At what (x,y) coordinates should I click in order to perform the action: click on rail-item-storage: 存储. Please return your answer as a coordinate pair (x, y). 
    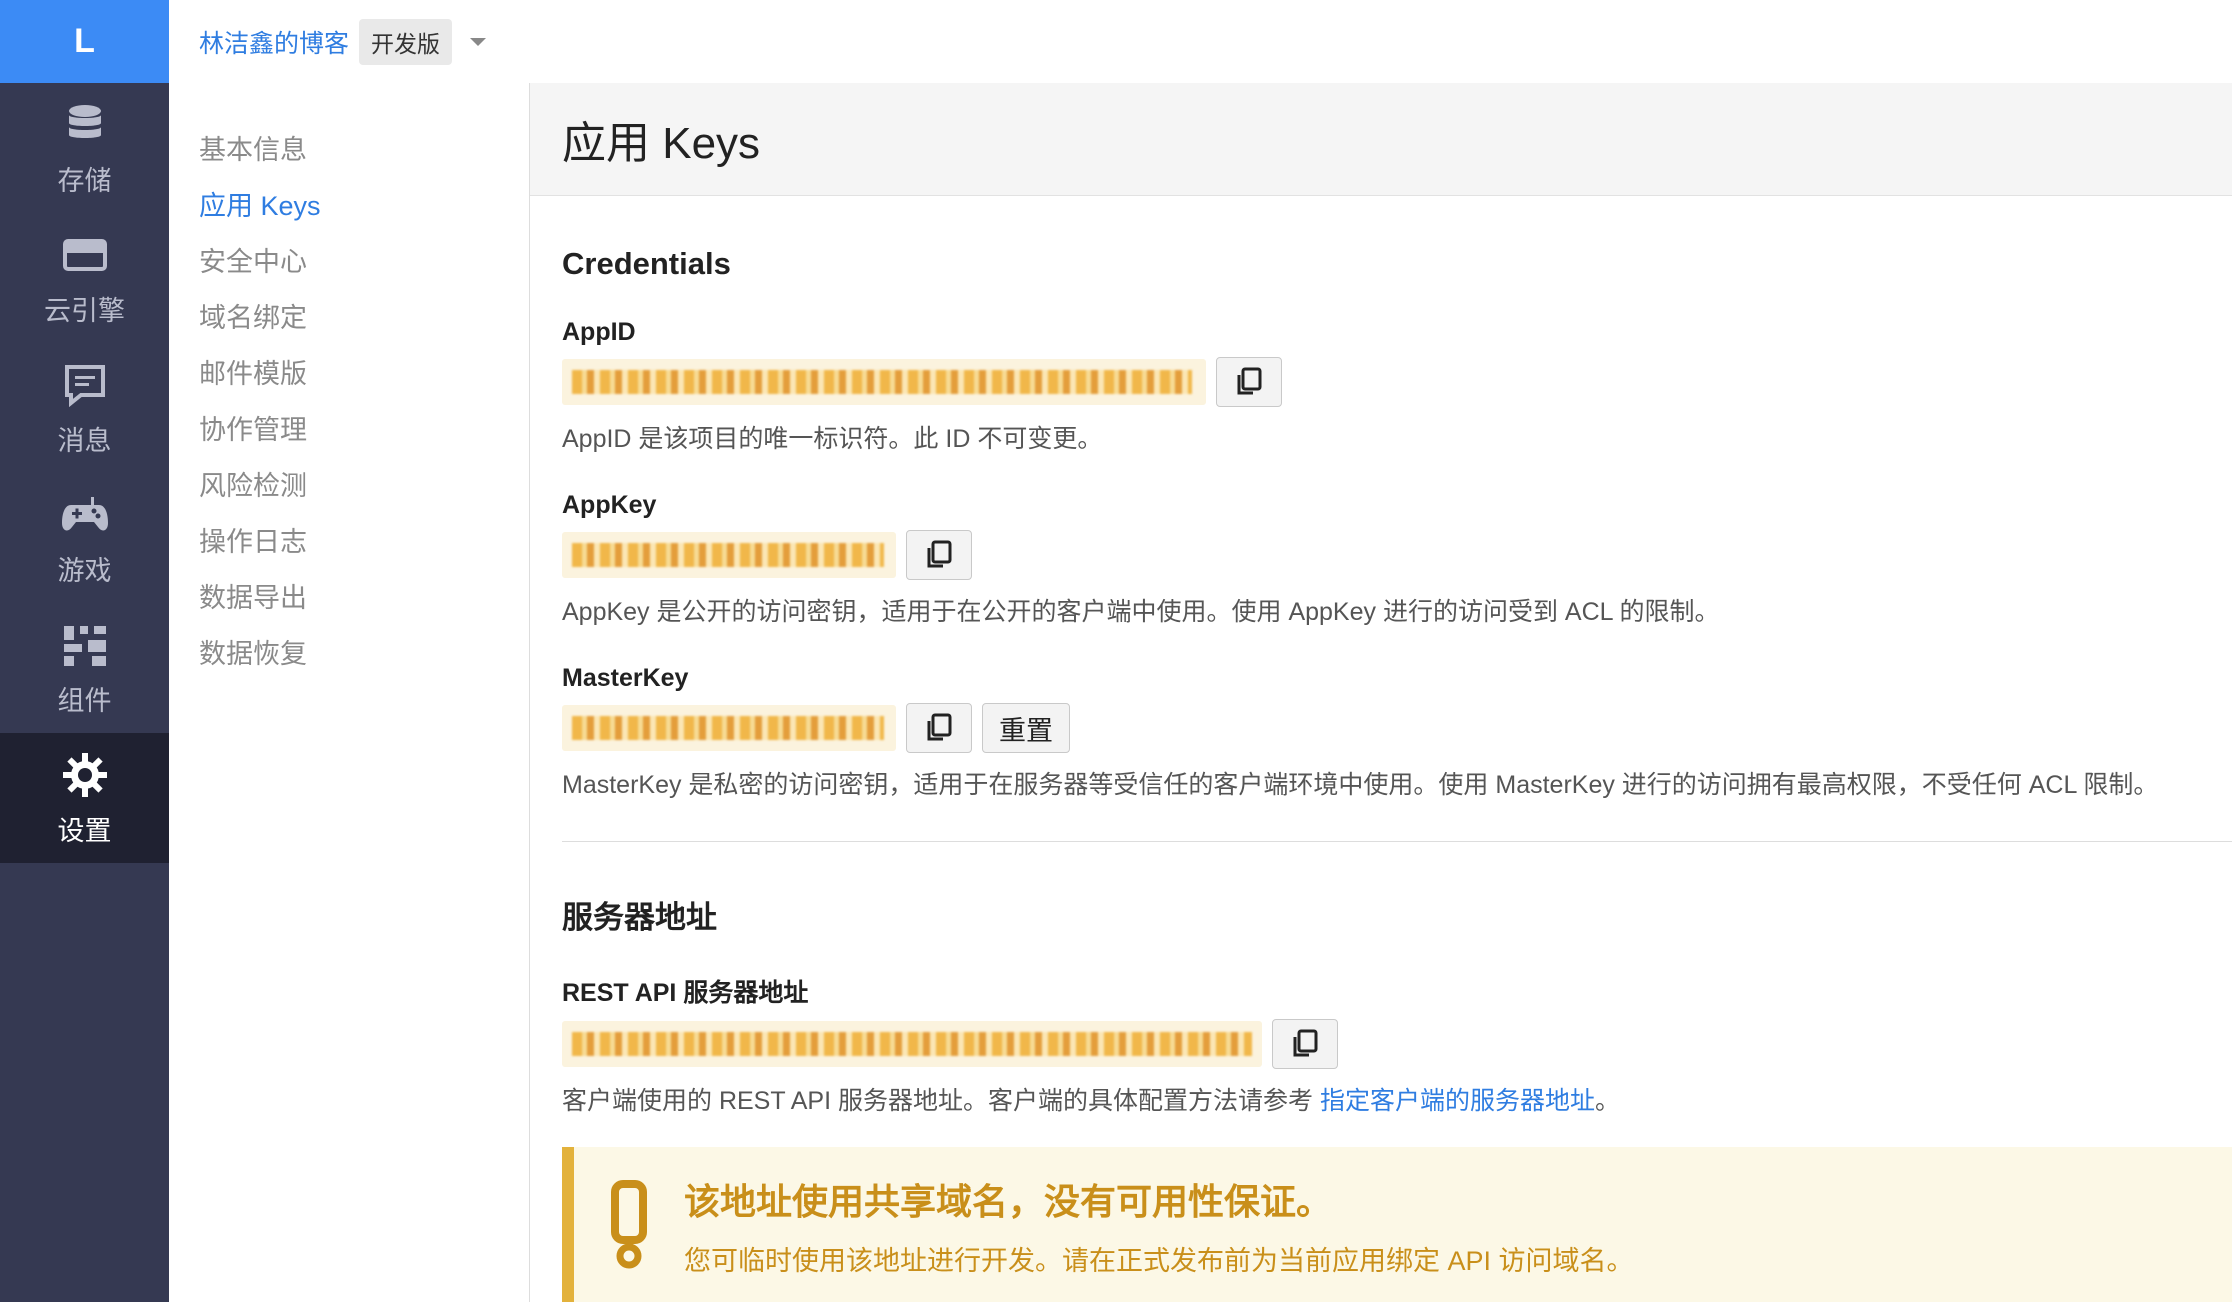
    Looking at the image, I should click on (84, 148).